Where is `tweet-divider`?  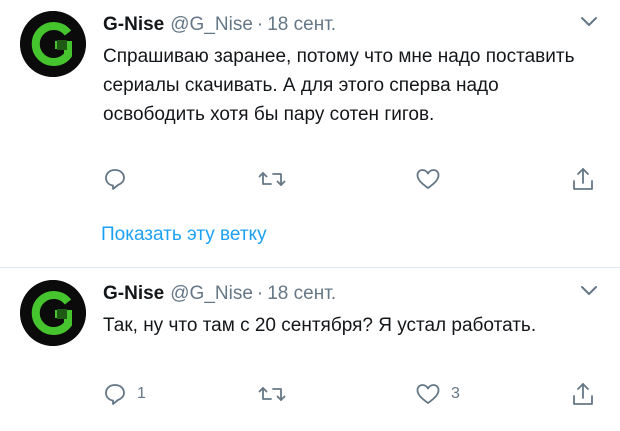 tweet-divider is located at coordinates (310, 267).